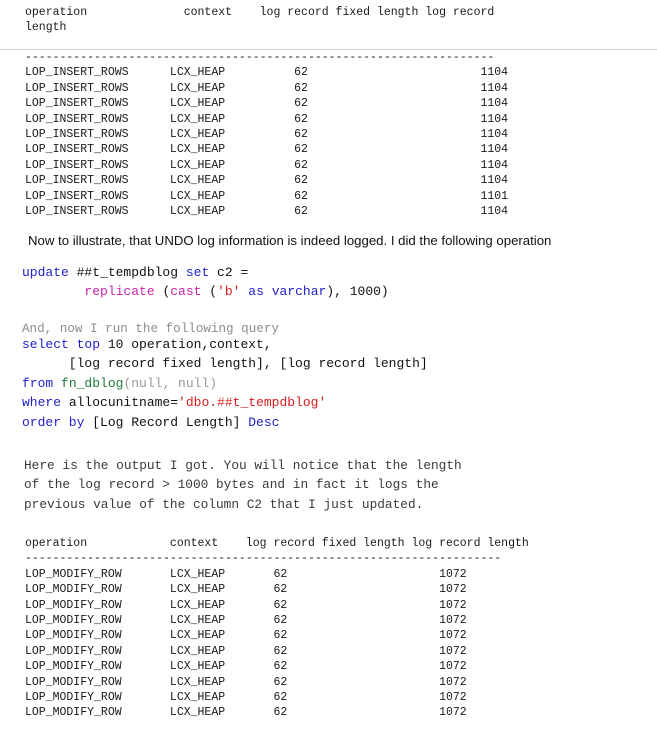  What do you see at coordinates (88, 383) in the screenshot?
I see `sql-function-fn-dblog: fn_dblog` at bounding box center [88, 383].